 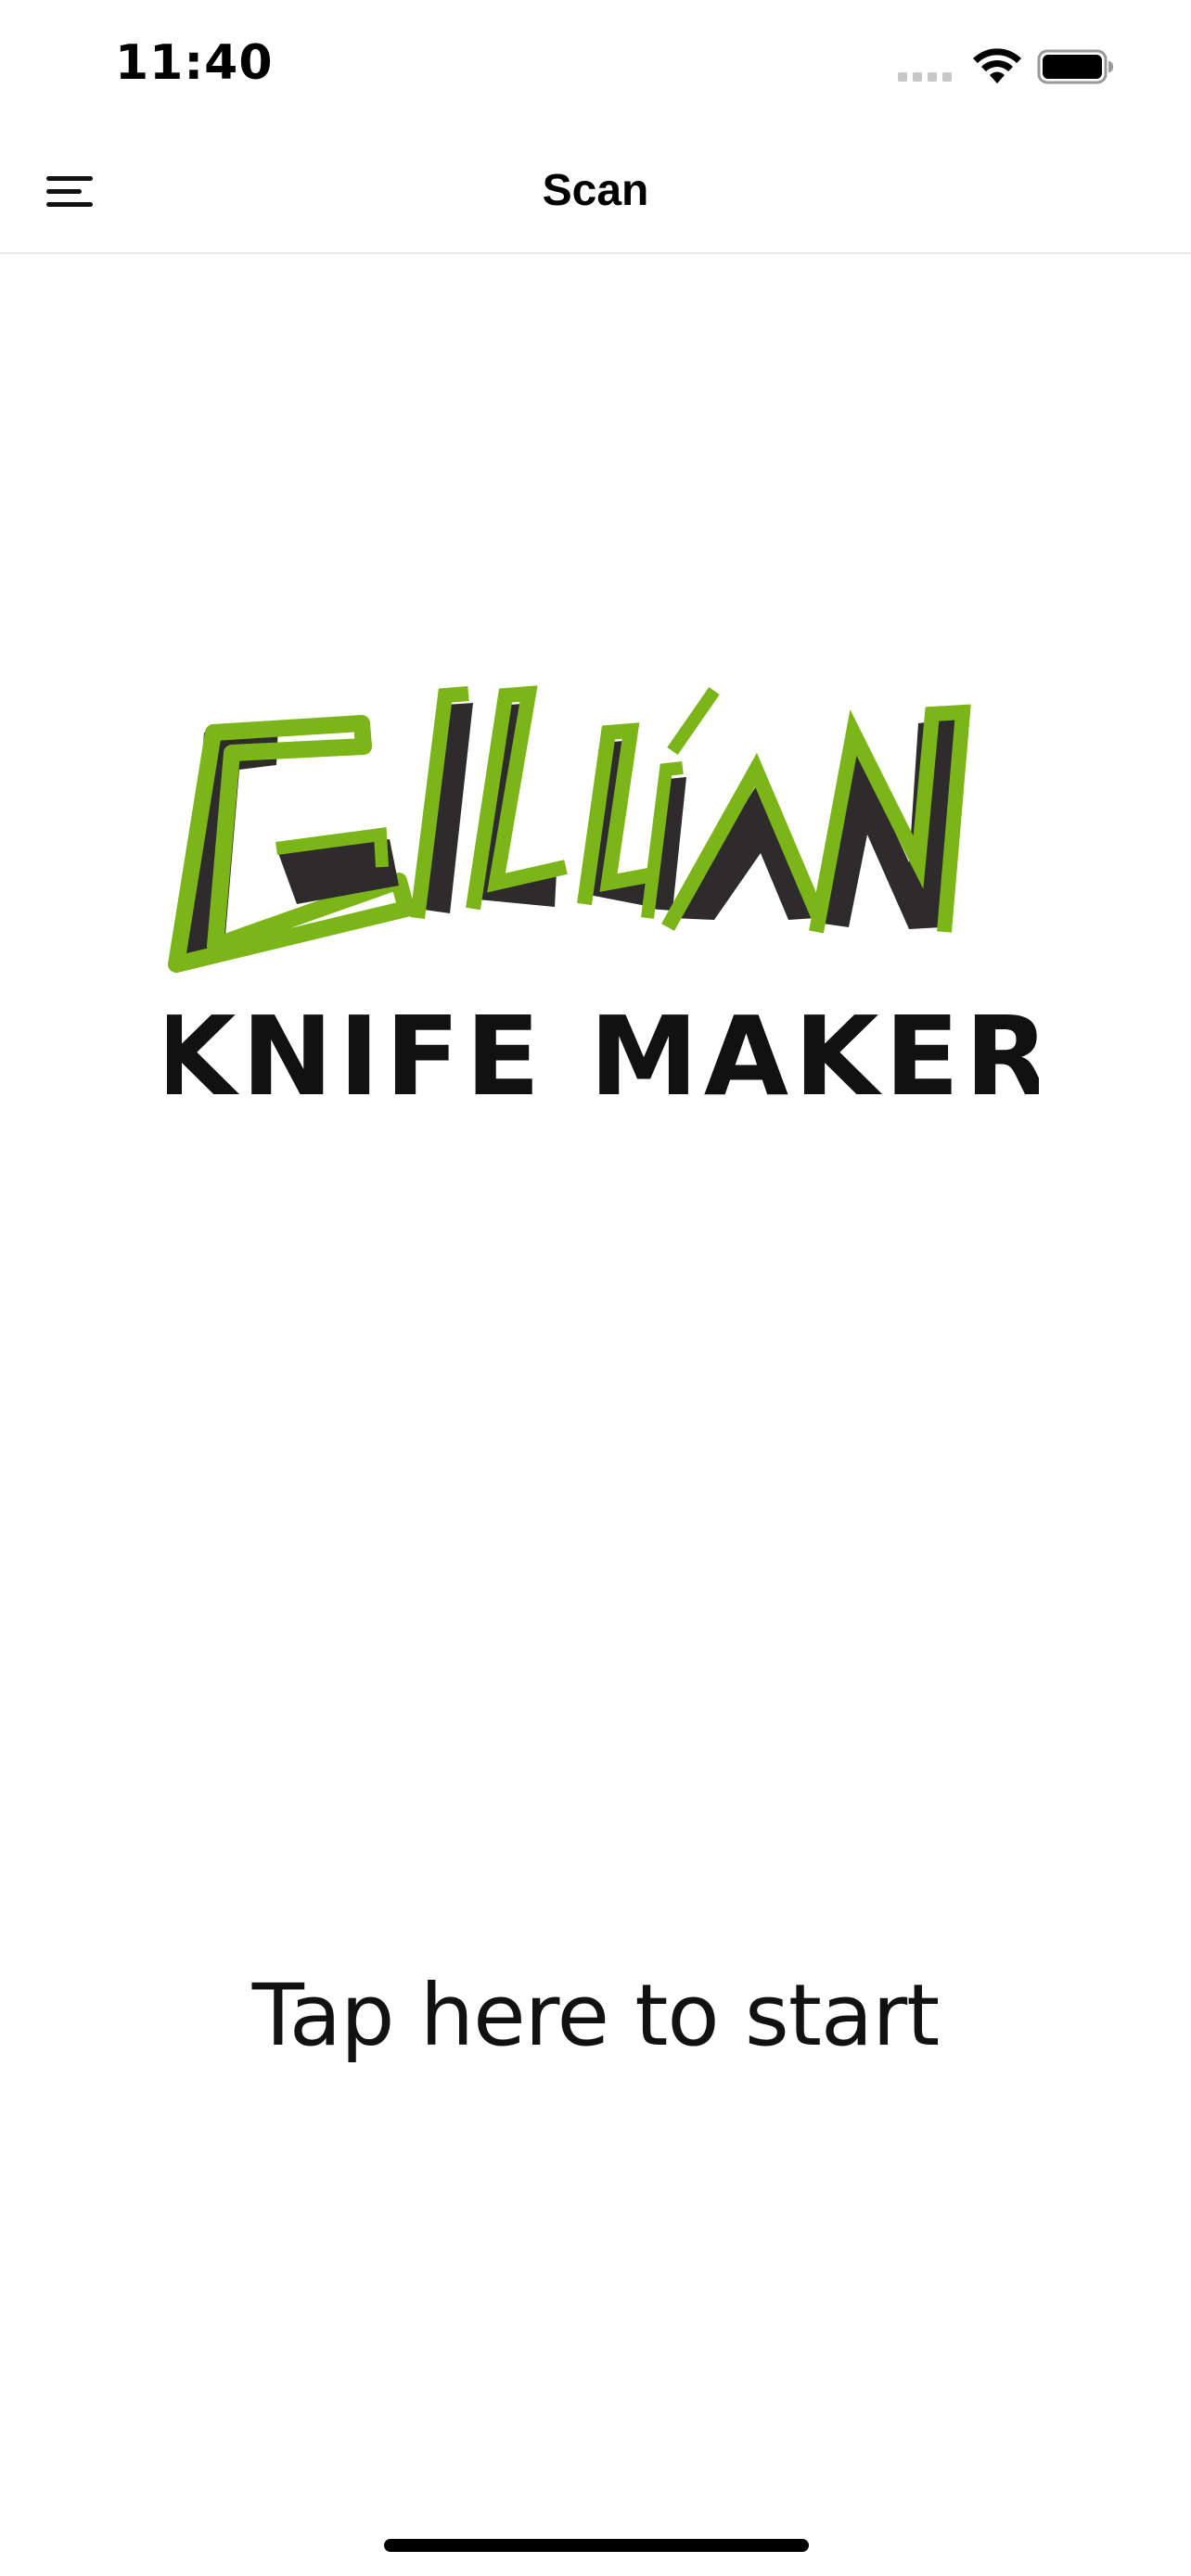 I want to click on logo-subtitle: KNIFE MAKER, so click(x=603, y=1056).